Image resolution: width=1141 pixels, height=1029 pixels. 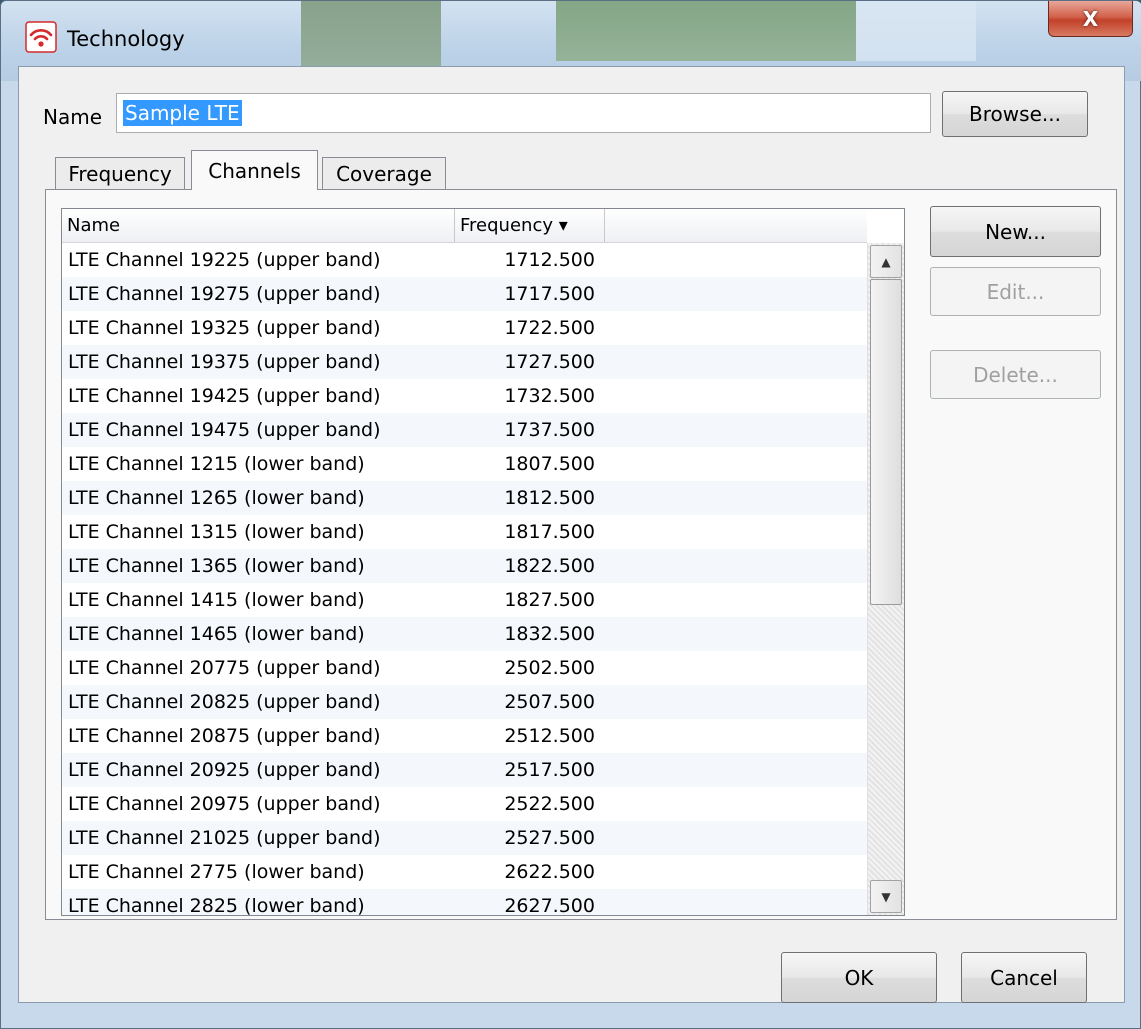 I want to click on table-row: LTE Channel 20925 (upper band) 2517.500, so click(x=464, y=770).